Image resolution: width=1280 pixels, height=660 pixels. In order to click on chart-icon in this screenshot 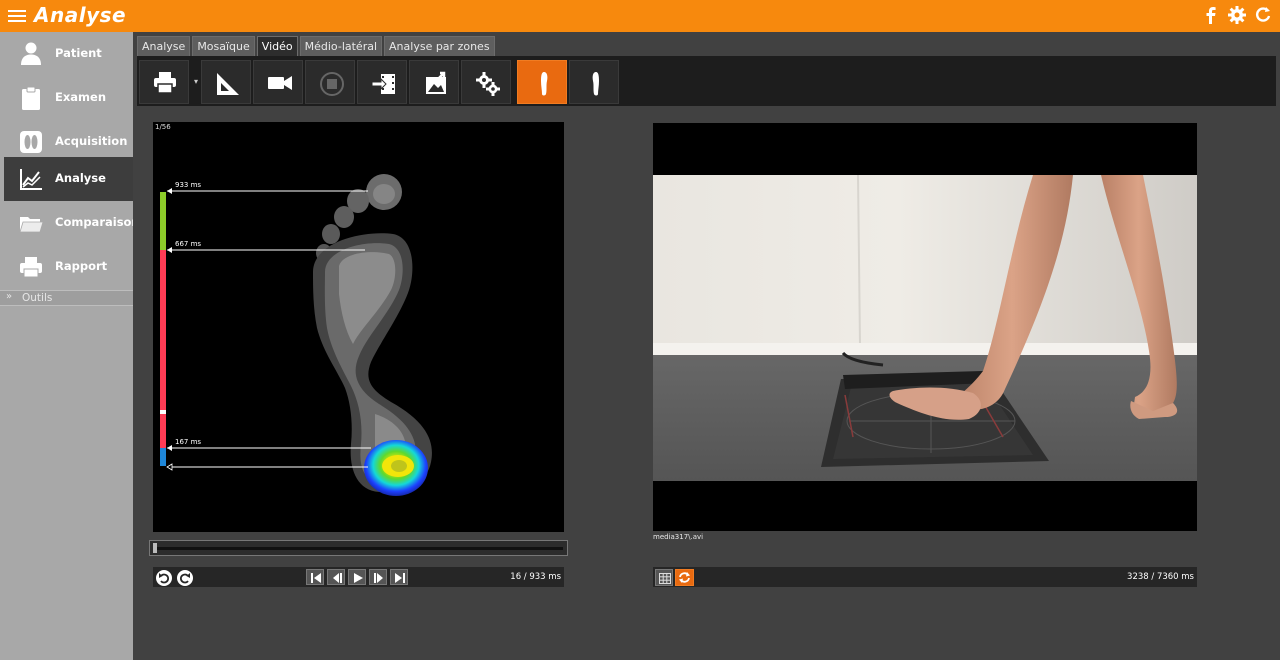, I will do `click(31, 179)`.